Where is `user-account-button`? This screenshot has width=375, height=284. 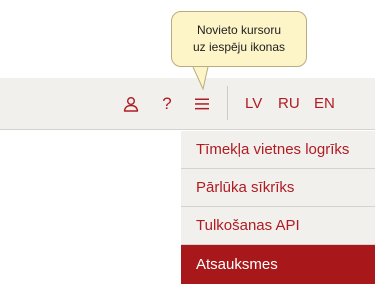 user-account-button is located at coordinates (131, 103).